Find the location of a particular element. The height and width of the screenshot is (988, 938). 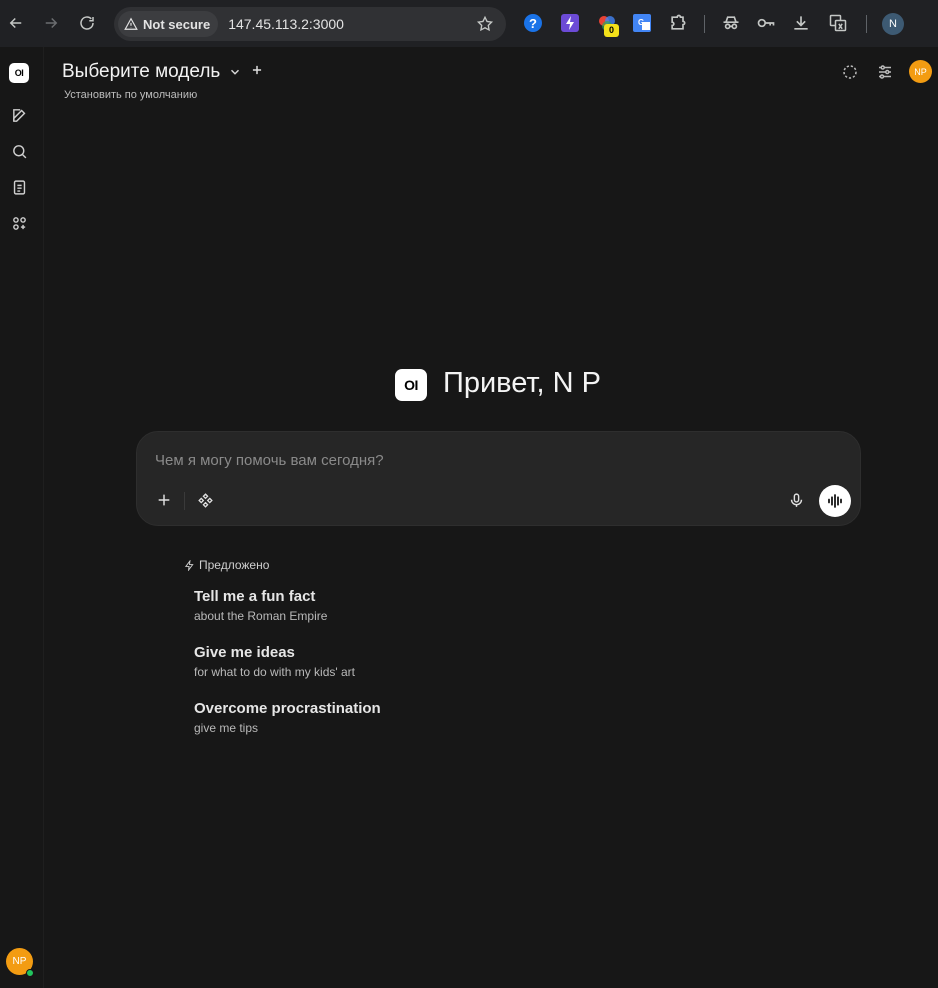

suggested-header: Предложено is located at coordinates (226, 565).